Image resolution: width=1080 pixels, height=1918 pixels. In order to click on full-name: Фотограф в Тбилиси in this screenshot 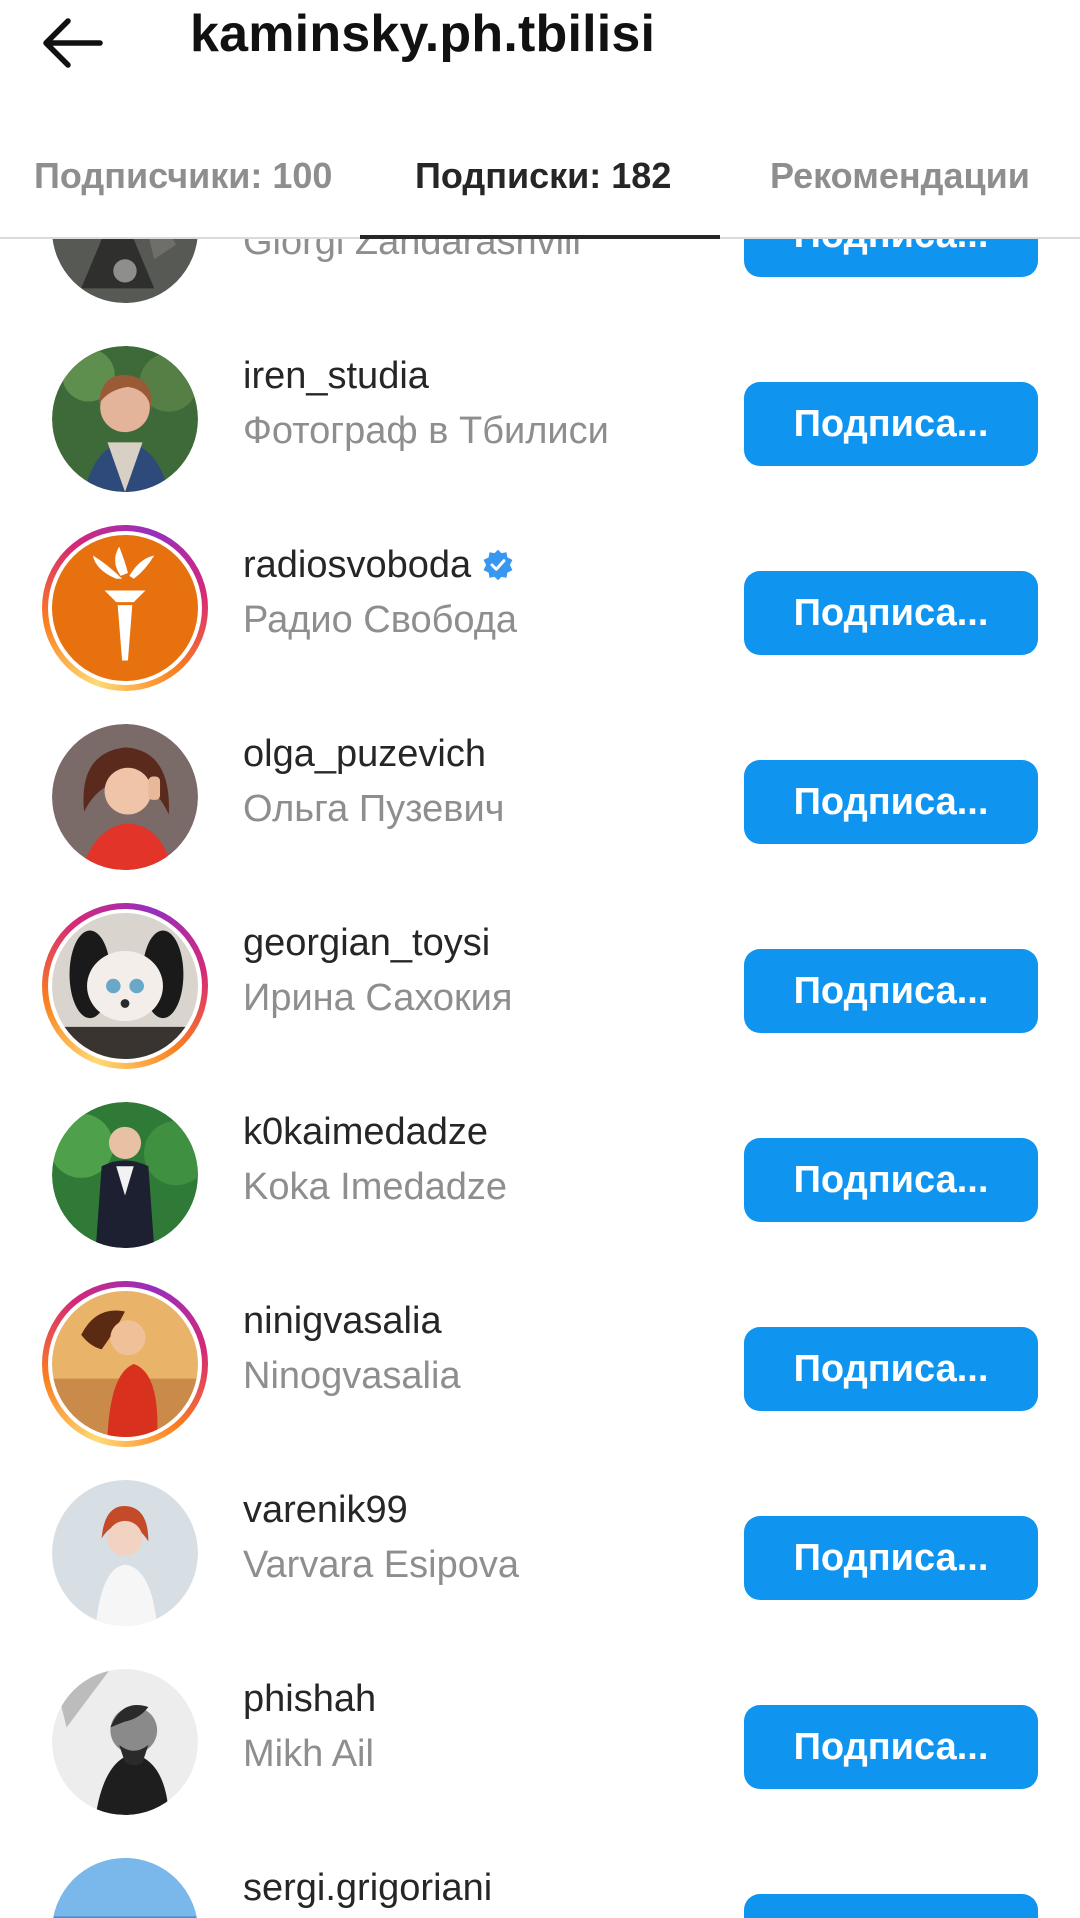, I will do `click(426, 431)`.